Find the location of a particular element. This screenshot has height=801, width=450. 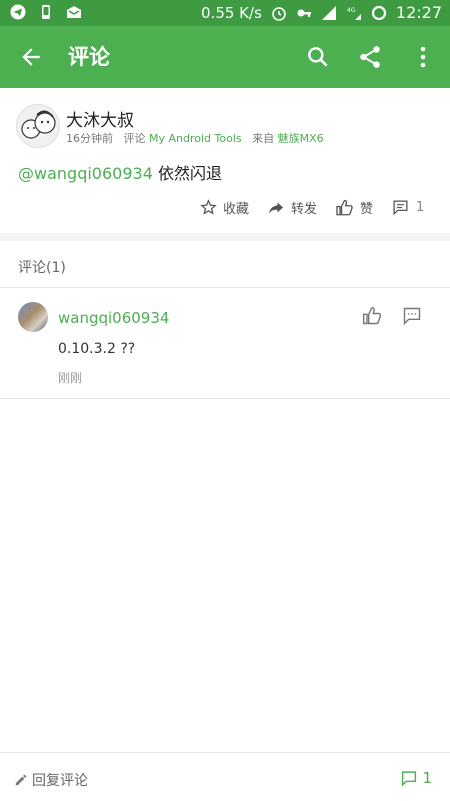

post-meta: 16分钟前 评论 My Android Tools 来自 魅族MX6 is located at coordinates (195, 138).